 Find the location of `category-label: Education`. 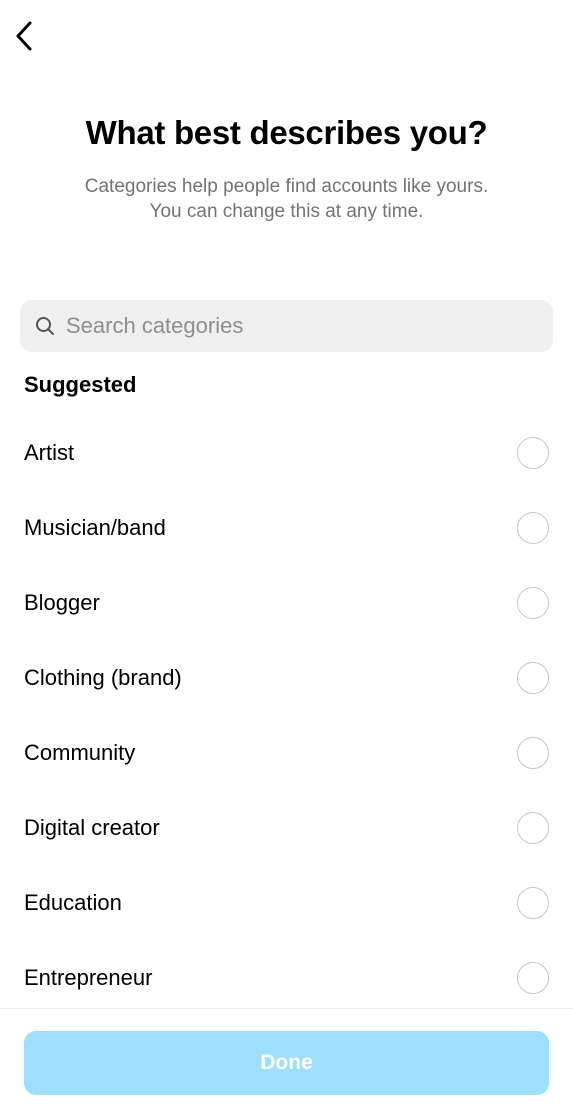

category-label: Education is located at coordinates (73, 902).